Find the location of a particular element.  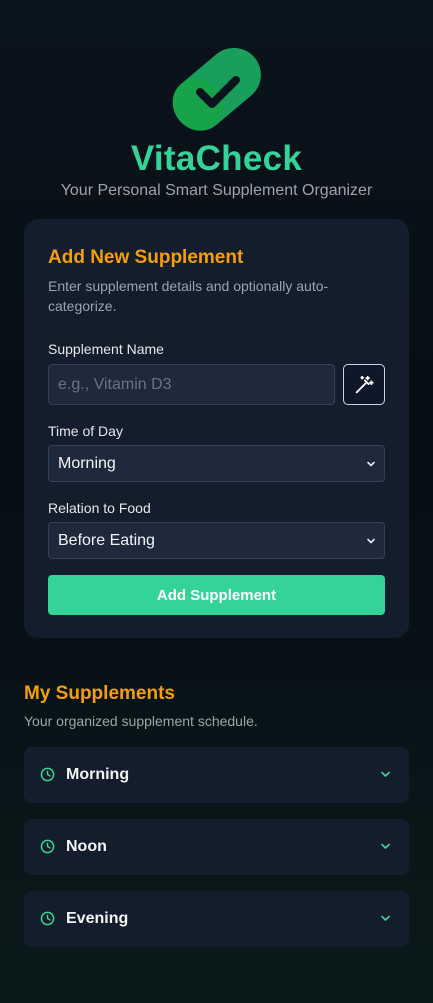

magic-wand-icon is located at coordinates (364, 384).